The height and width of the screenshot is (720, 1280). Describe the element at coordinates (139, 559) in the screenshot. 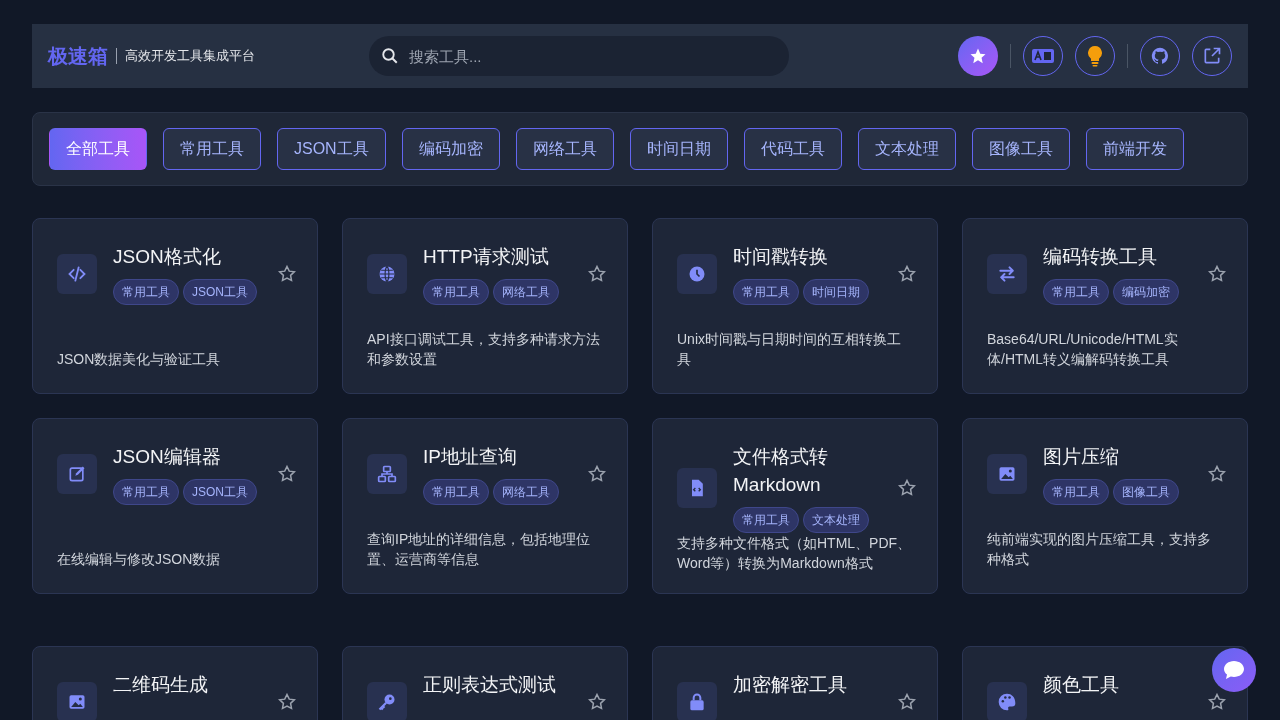

I see `tool-description: 在线编辑与修改JSON数据` at that location.